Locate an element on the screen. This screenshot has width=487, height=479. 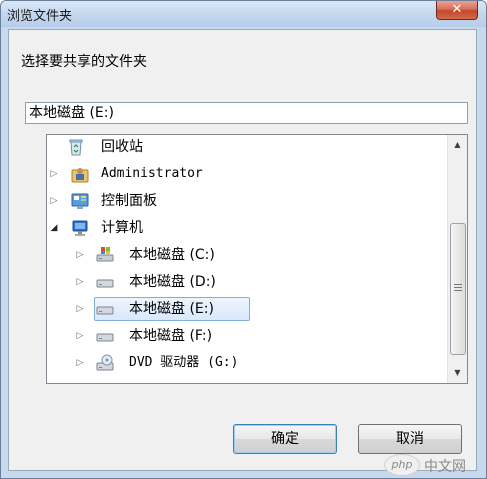
user-folder-icon is located at coordinates (80, 174).